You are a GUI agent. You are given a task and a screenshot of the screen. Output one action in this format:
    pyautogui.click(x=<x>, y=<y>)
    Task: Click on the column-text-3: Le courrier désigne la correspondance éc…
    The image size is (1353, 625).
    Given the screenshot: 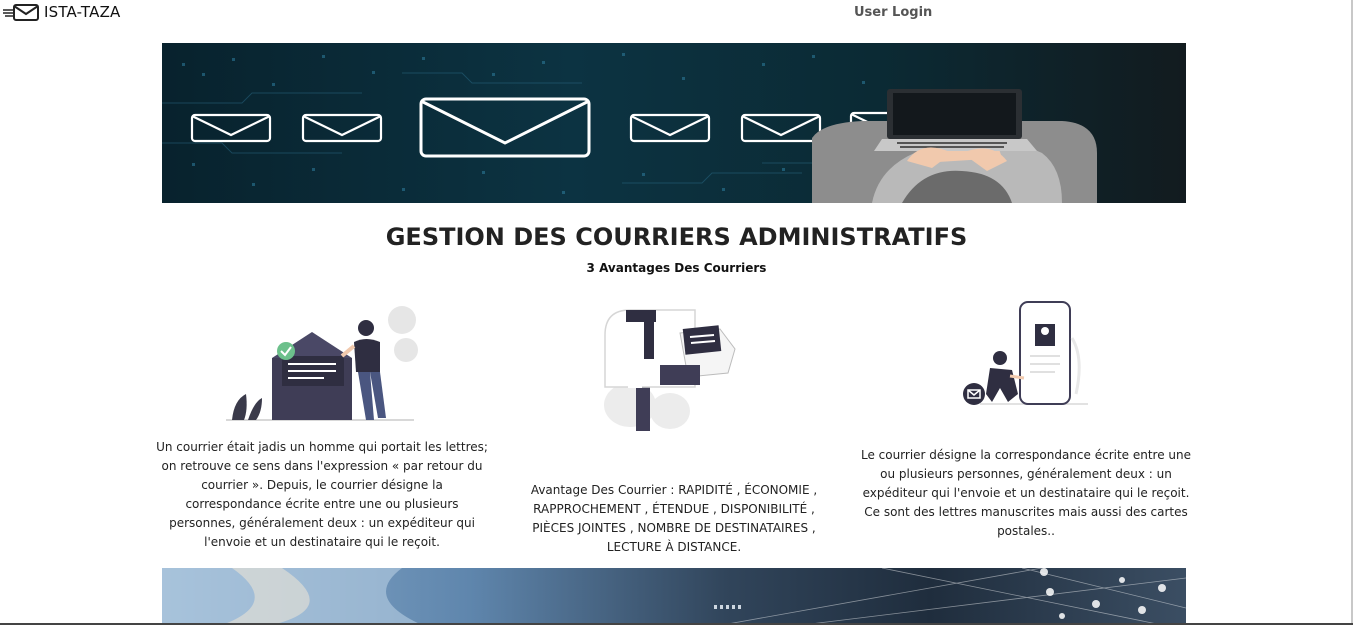 What is the action you would take?
    pyautogui.click(x=1026, y=493)
    